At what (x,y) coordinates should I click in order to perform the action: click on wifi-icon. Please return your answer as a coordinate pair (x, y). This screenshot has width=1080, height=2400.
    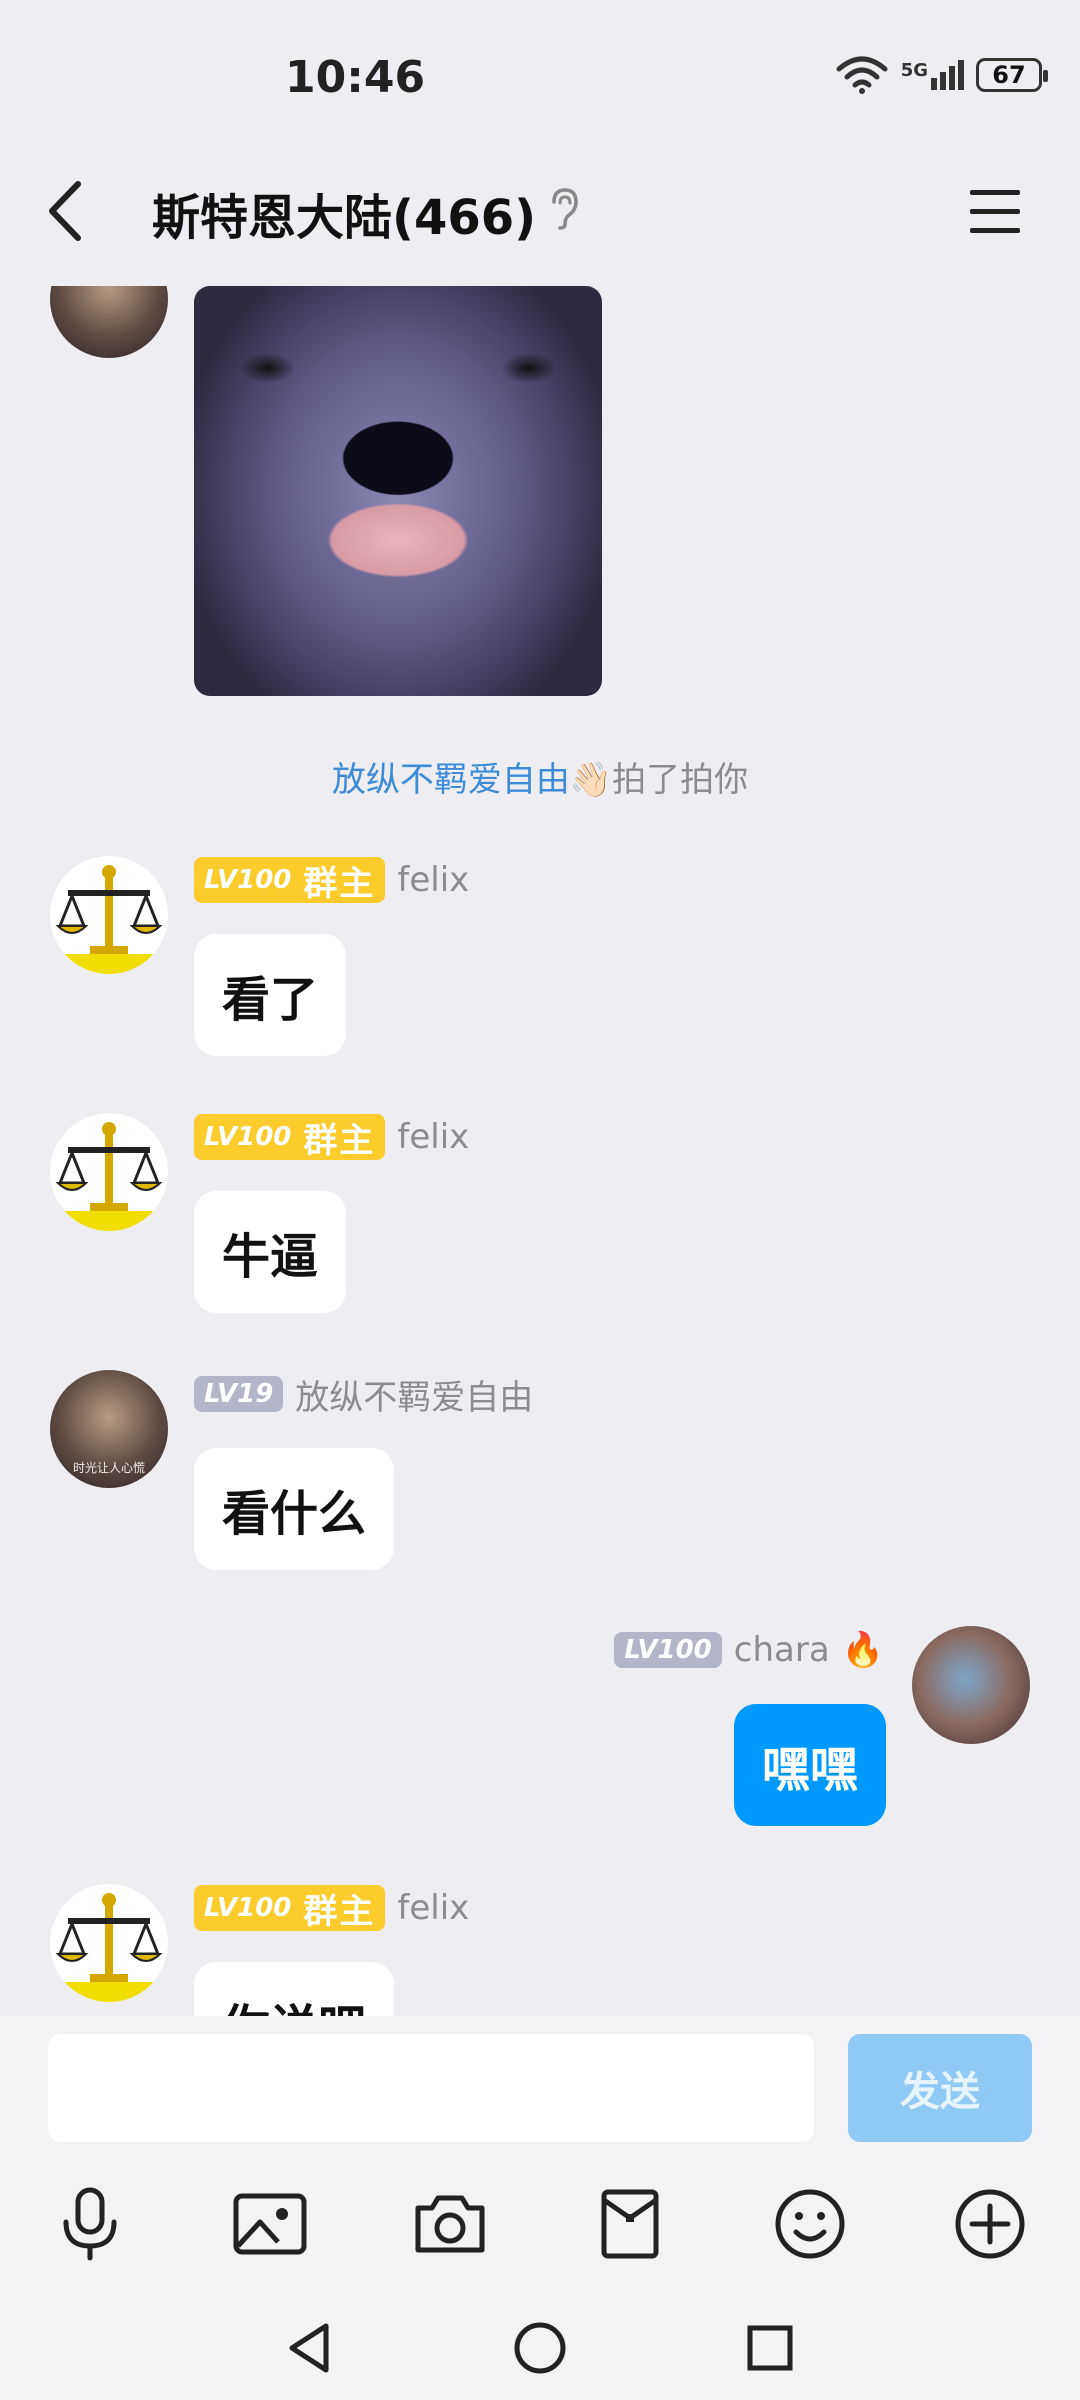
    Looking at the image, I should click on (862, 75).